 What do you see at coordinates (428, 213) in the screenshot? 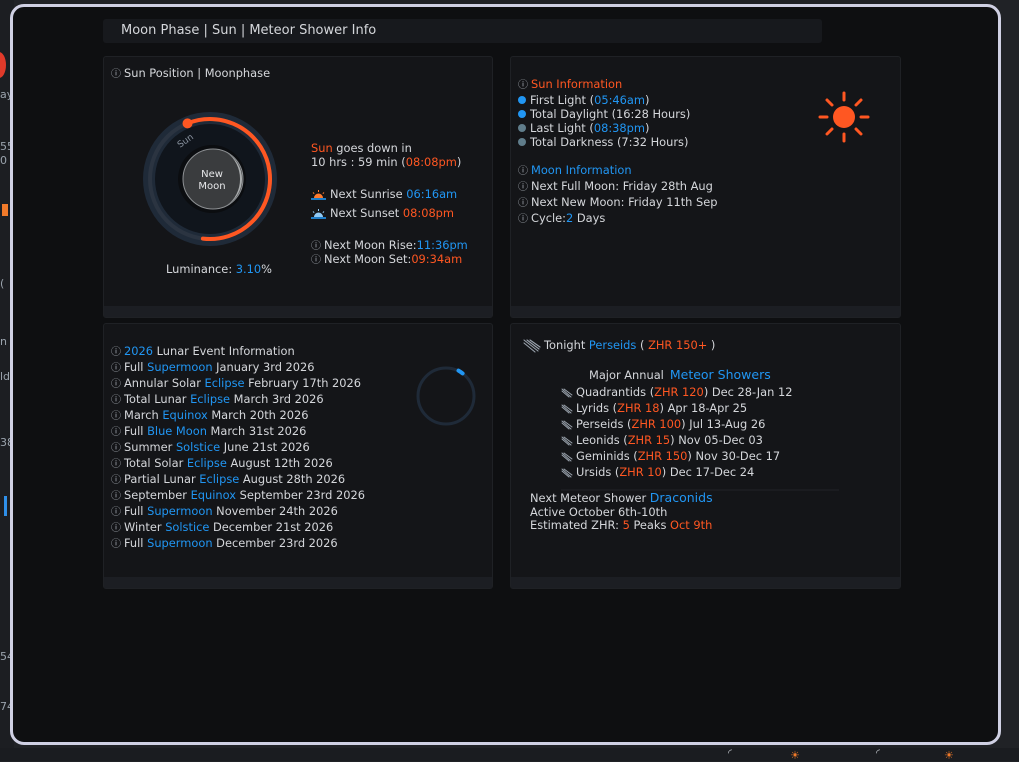
I see `next-sunset-time: 08:08pm` at bounding box center [428, 213].